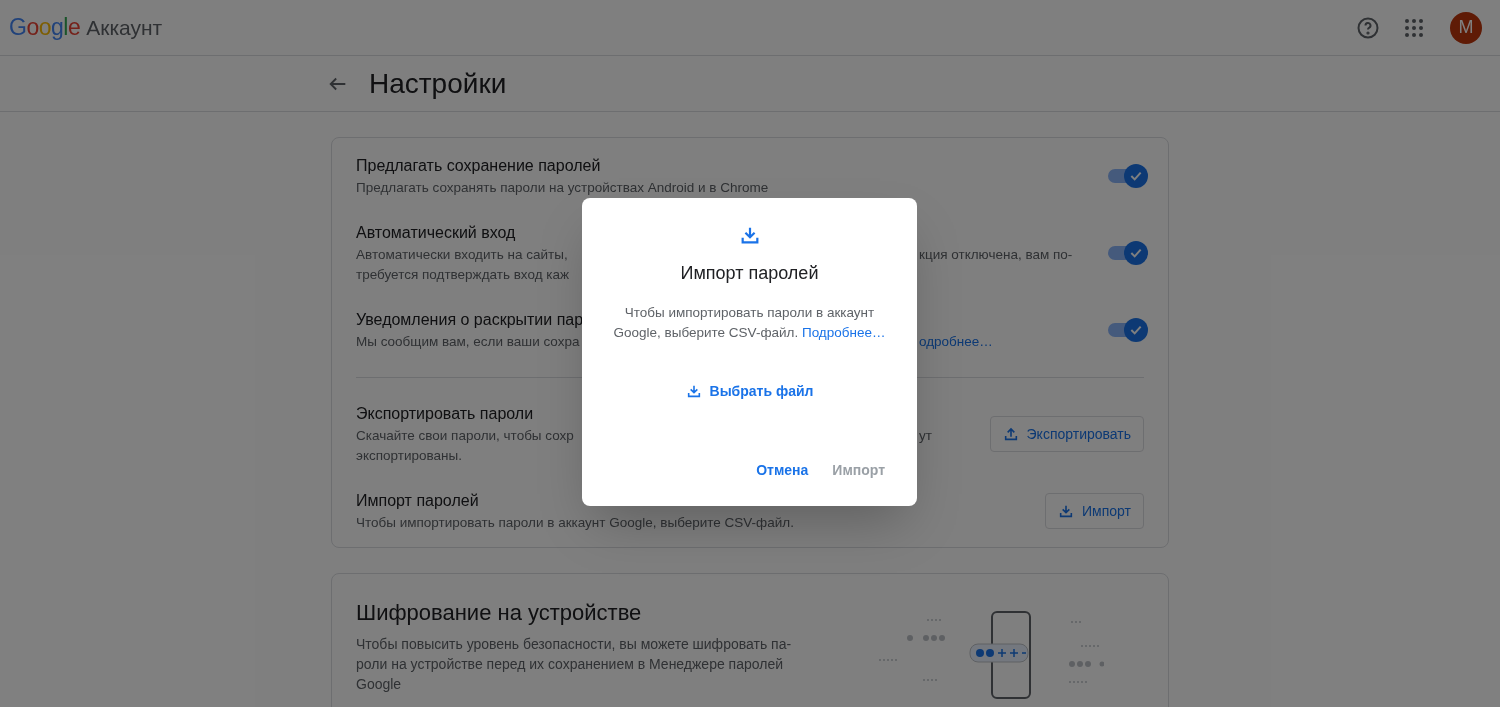 This screenshot has width=1500, height=707. I want to click on setting-description: Чтобы импортировать пароли в аккаунт Google, выберите CSV-файл., so click(575, 523).